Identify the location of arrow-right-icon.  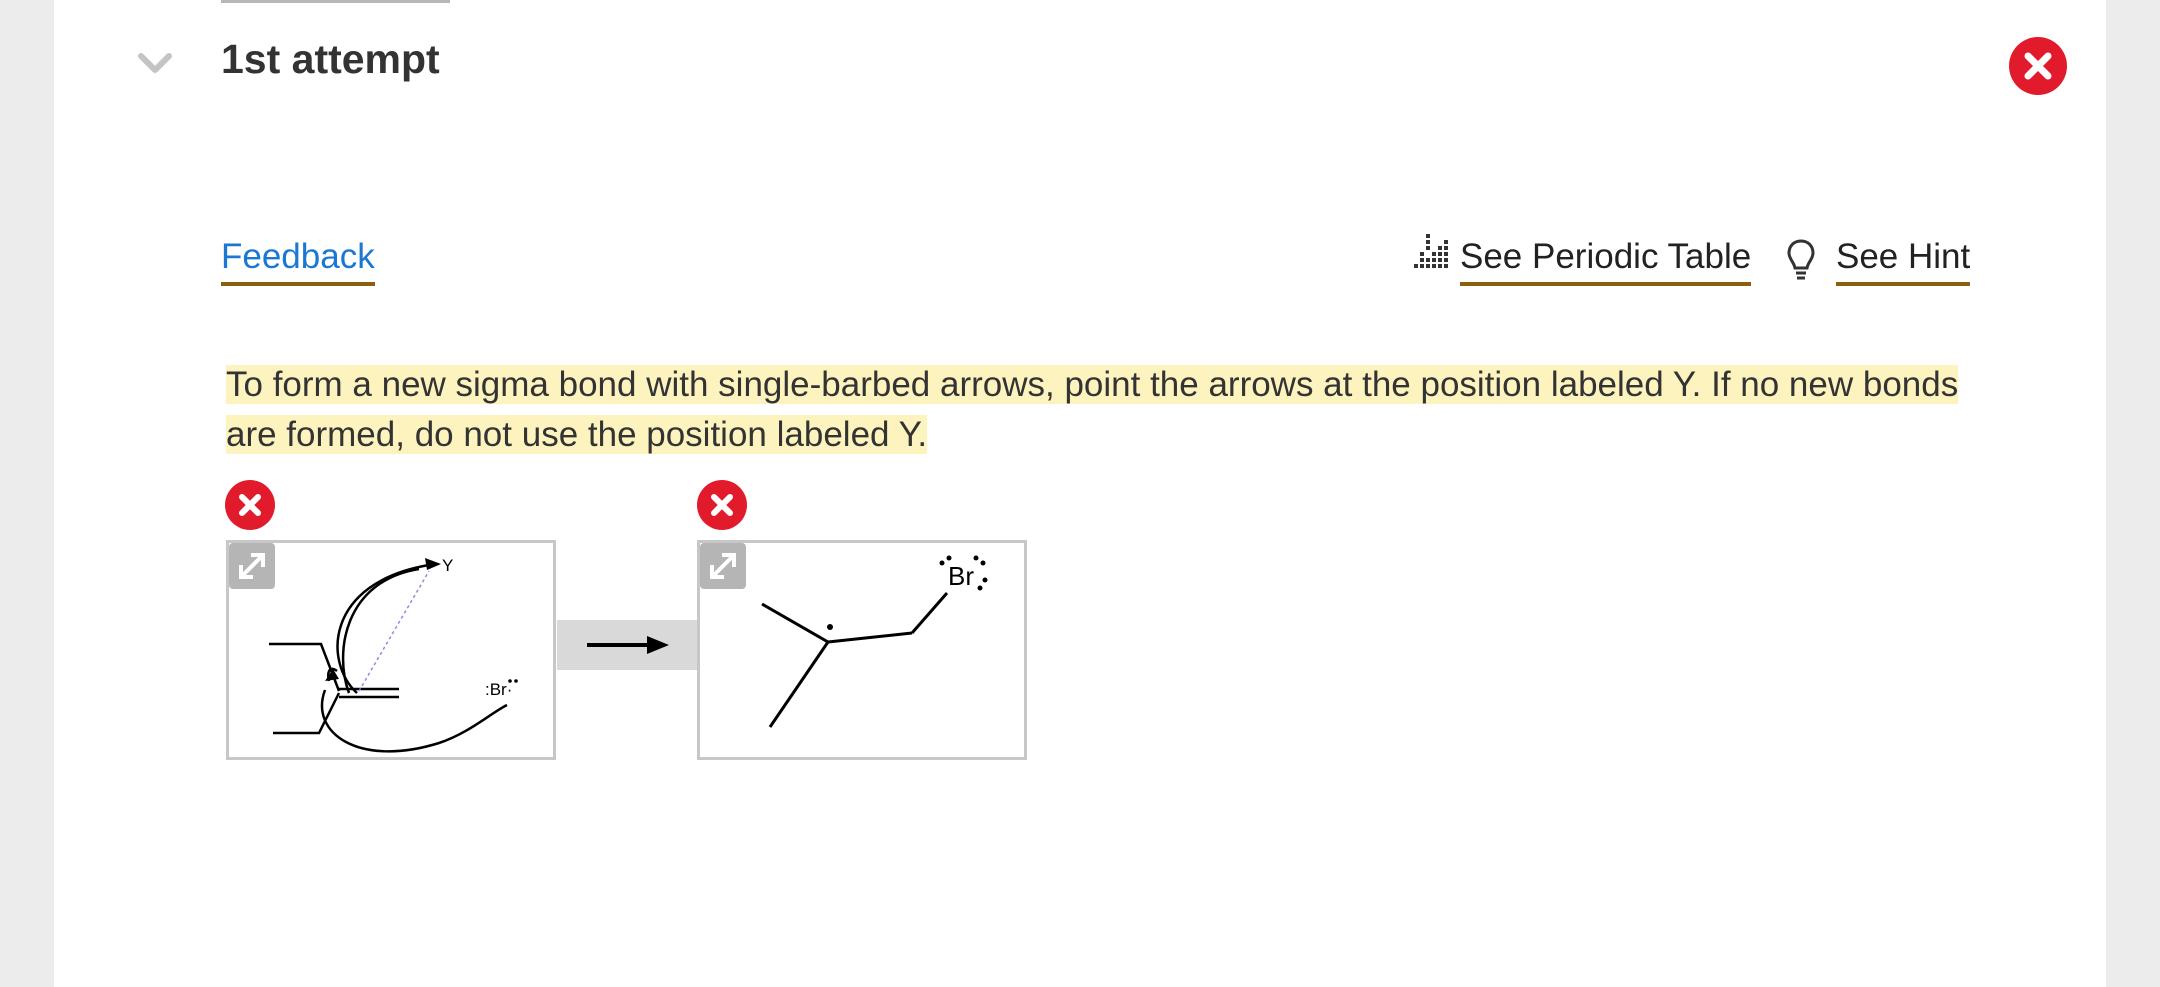
(628, 645).